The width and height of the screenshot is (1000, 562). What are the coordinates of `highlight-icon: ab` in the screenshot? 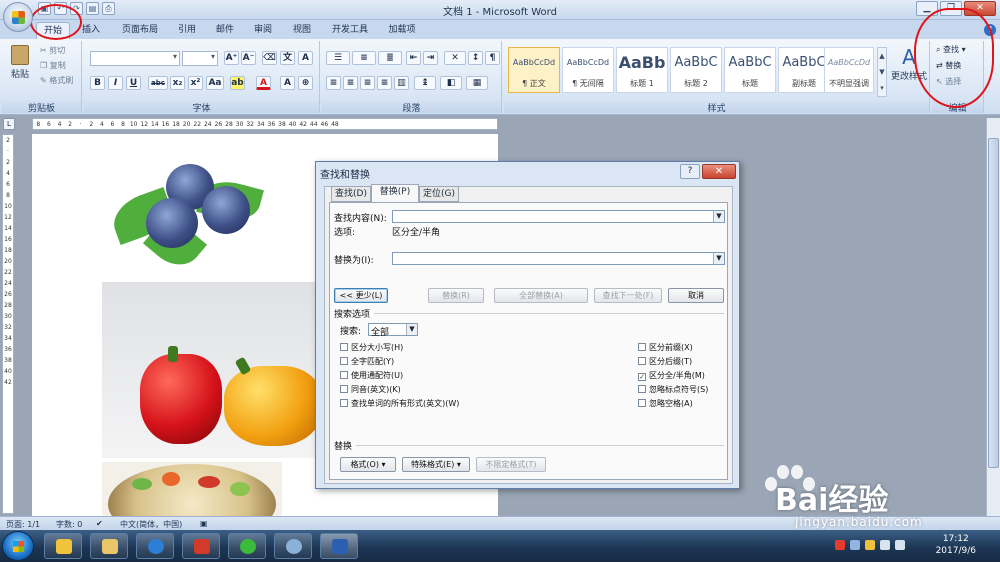 It's located at (237, 83).